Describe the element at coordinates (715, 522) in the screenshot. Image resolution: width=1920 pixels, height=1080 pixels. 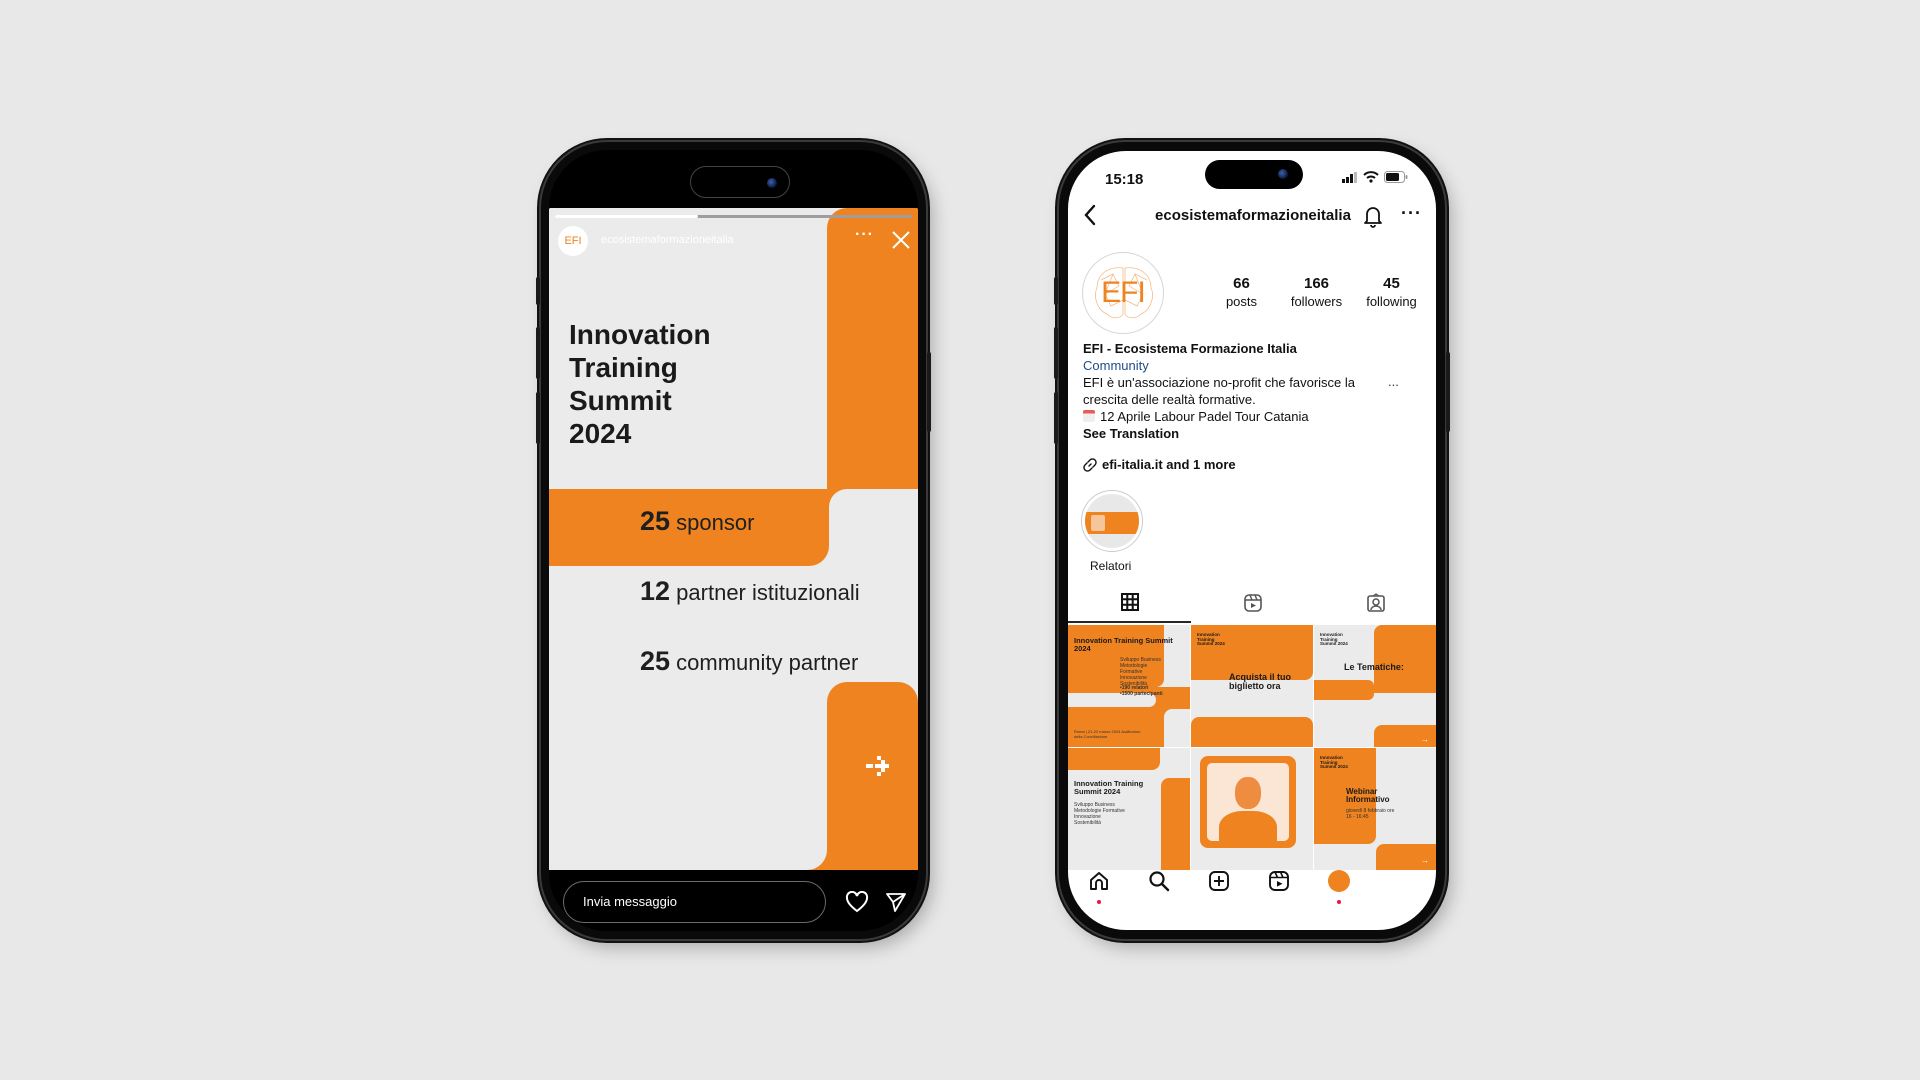
I see `stat-label: sponsor` at that location.